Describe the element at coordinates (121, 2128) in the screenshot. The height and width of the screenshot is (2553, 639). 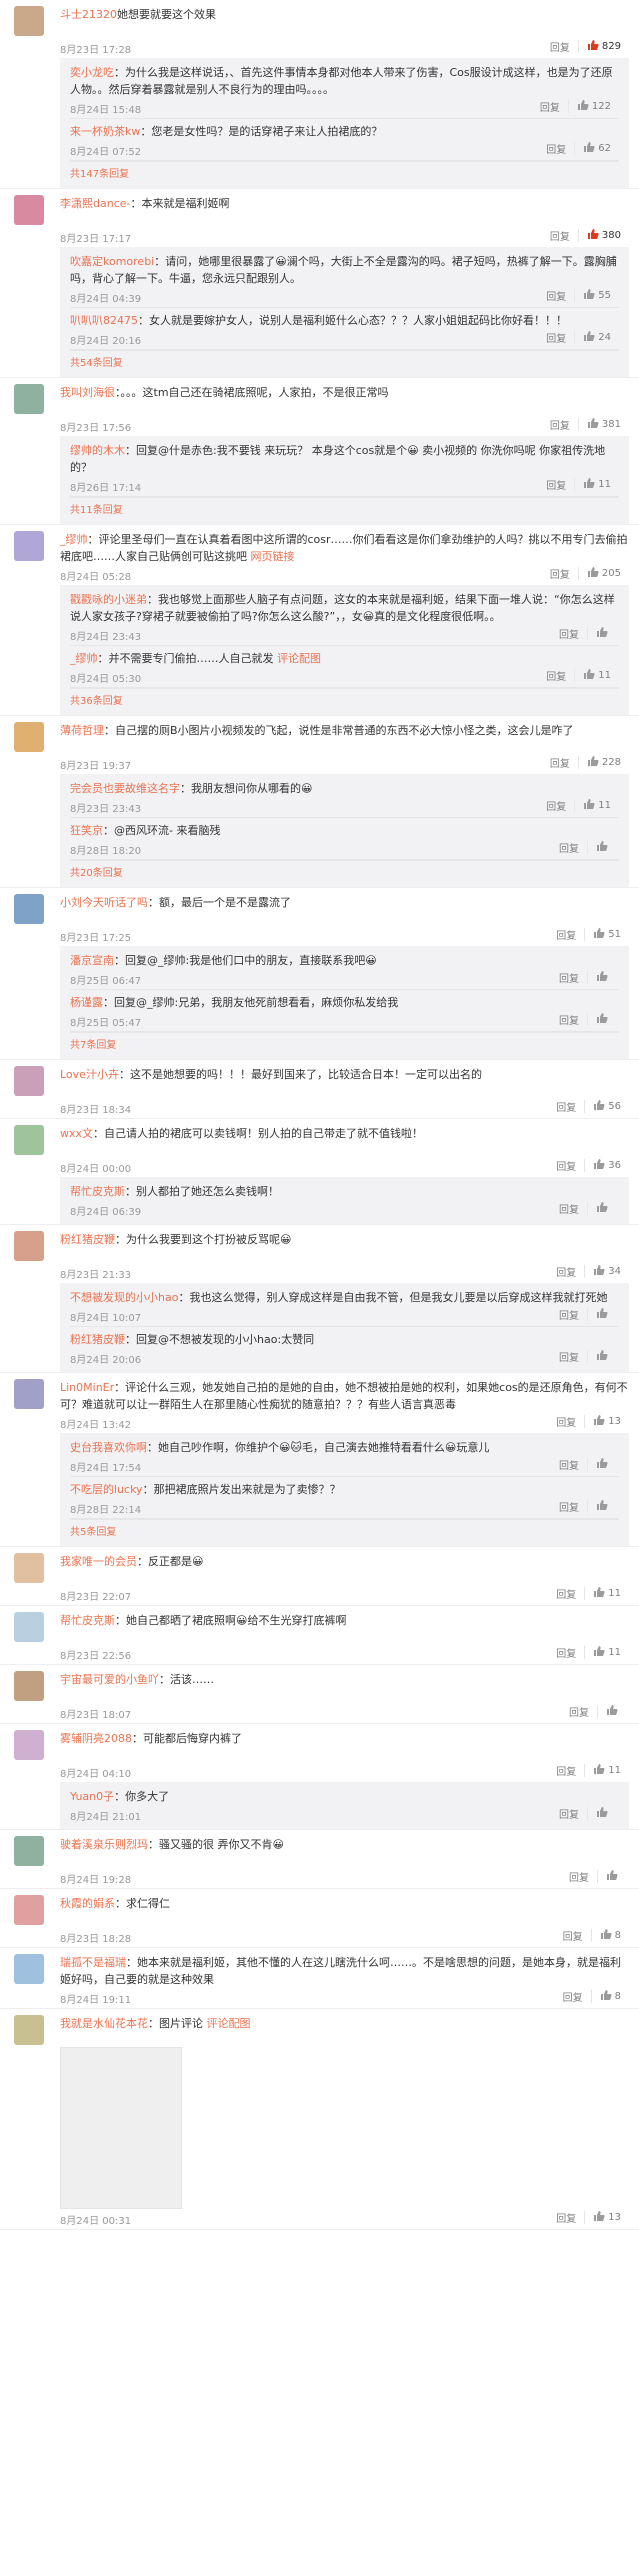
I see `comment-image` at that location.